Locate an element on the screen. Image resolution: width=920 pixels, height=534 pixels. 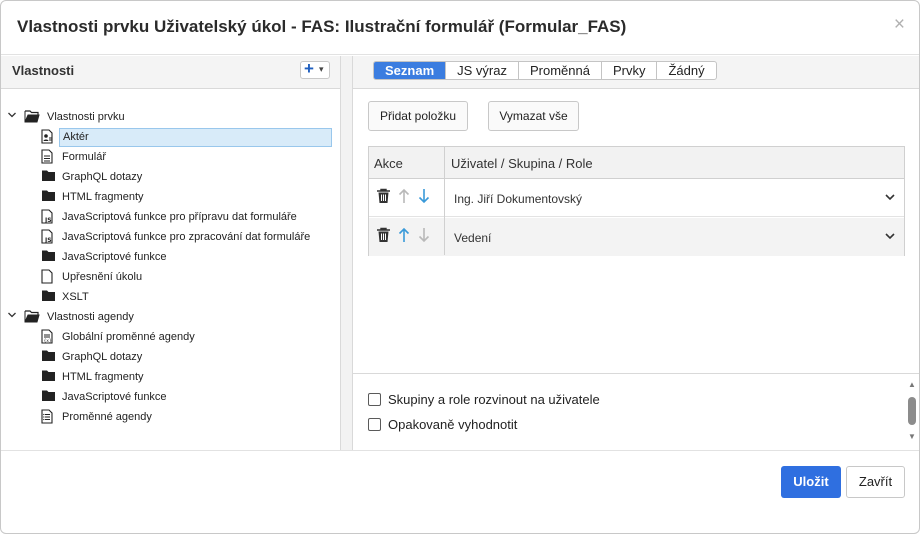
tree-node-label: Formulář is located at coordinates (84, 157).